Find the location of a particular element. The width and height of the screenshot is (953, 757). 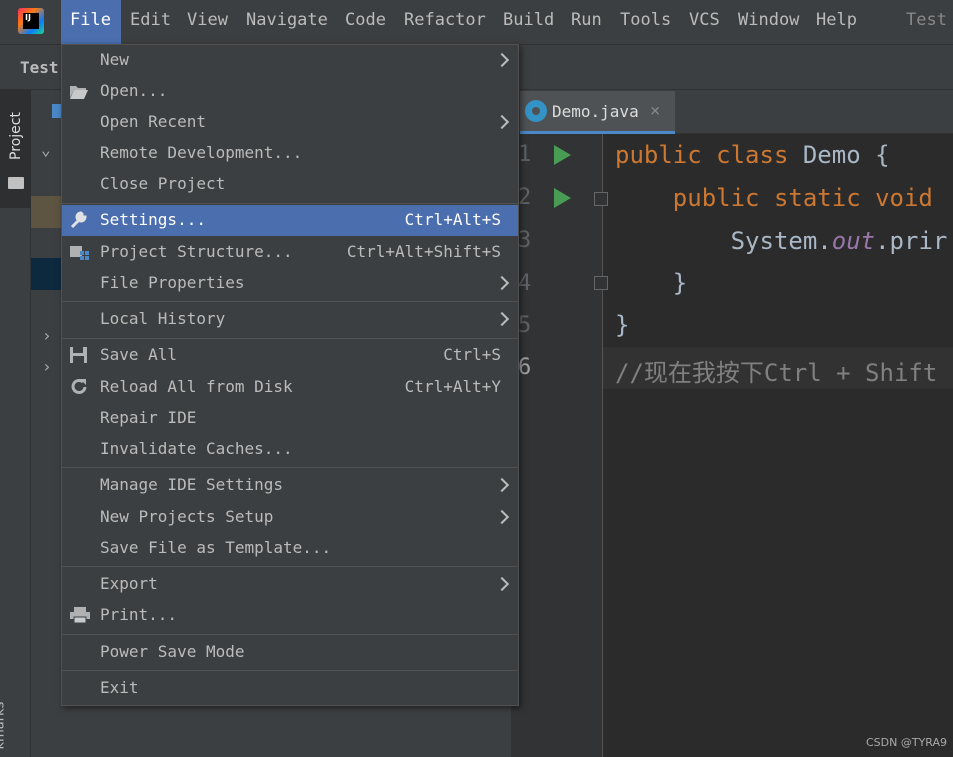

shortcut-label: Ctrl+Alt+Y is located at coordinates (452, 386).